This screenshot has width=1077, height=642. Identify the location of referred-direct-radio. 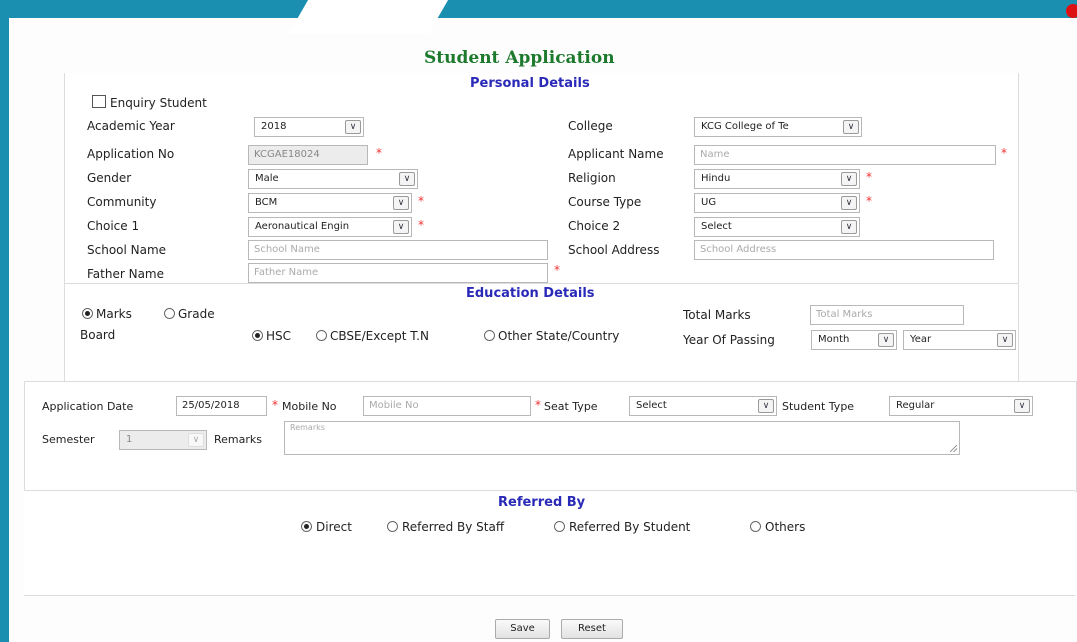
(306, 526).